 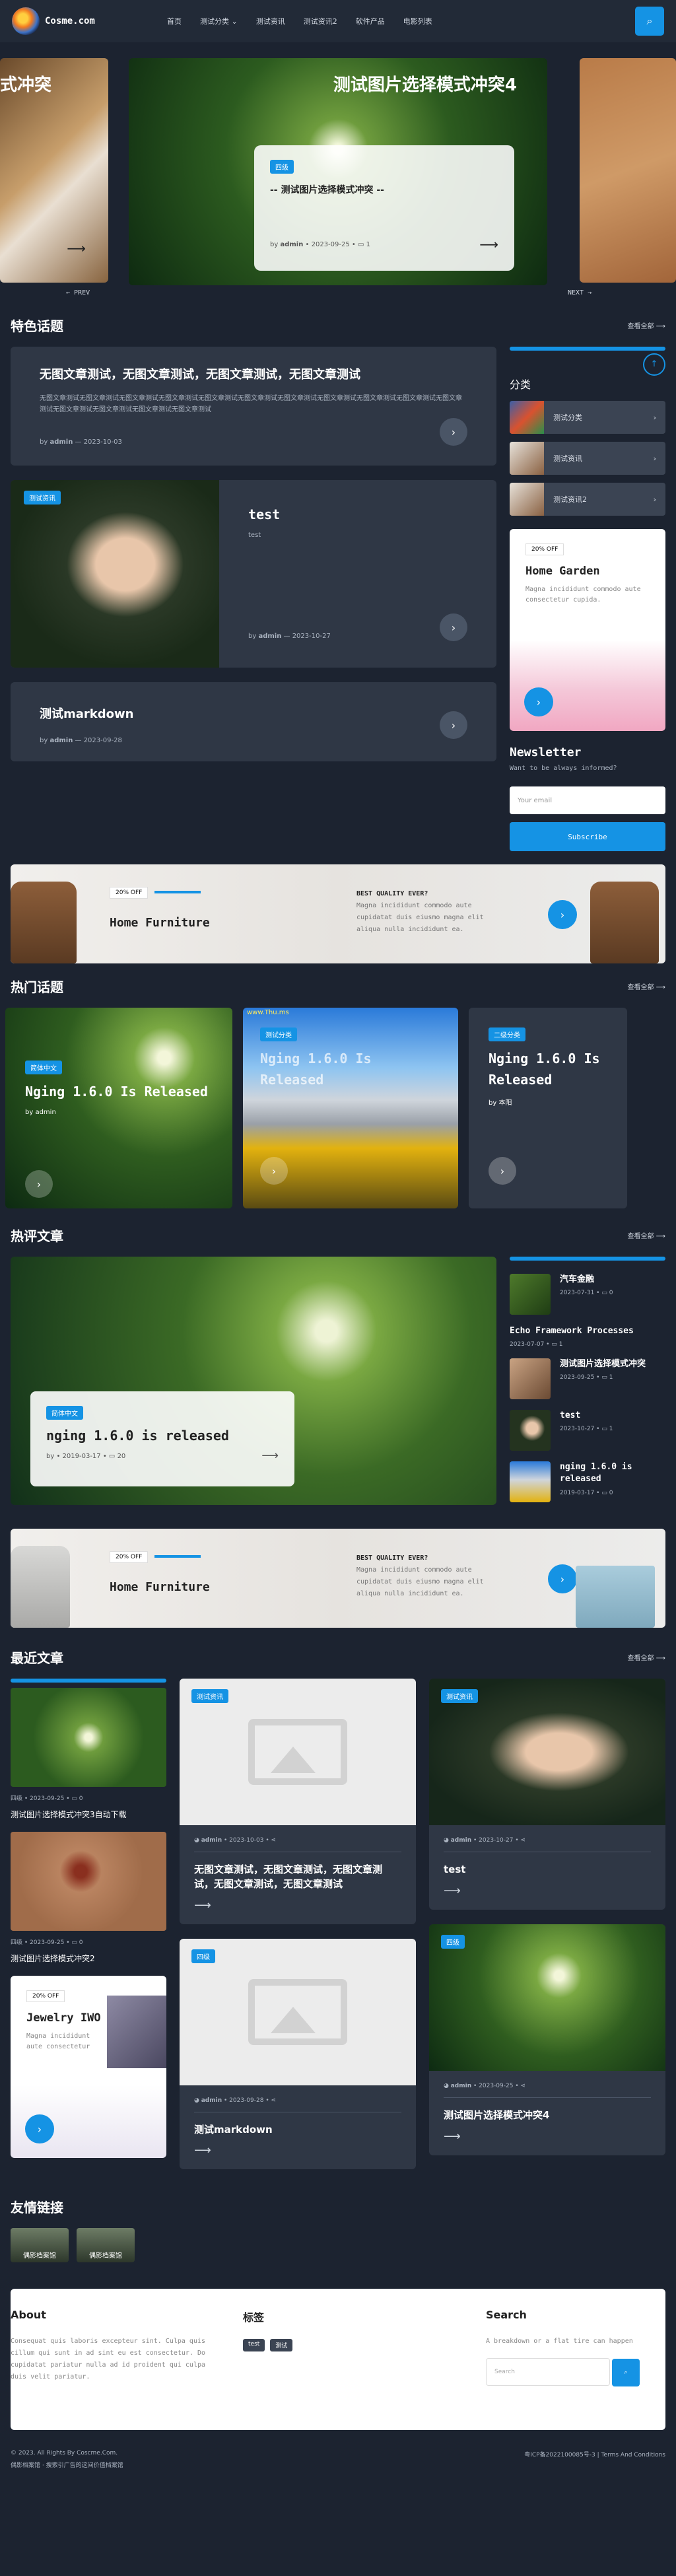 I want to click on post-title: 测试图片选择模式冲突, so click(x=603, y=1364).